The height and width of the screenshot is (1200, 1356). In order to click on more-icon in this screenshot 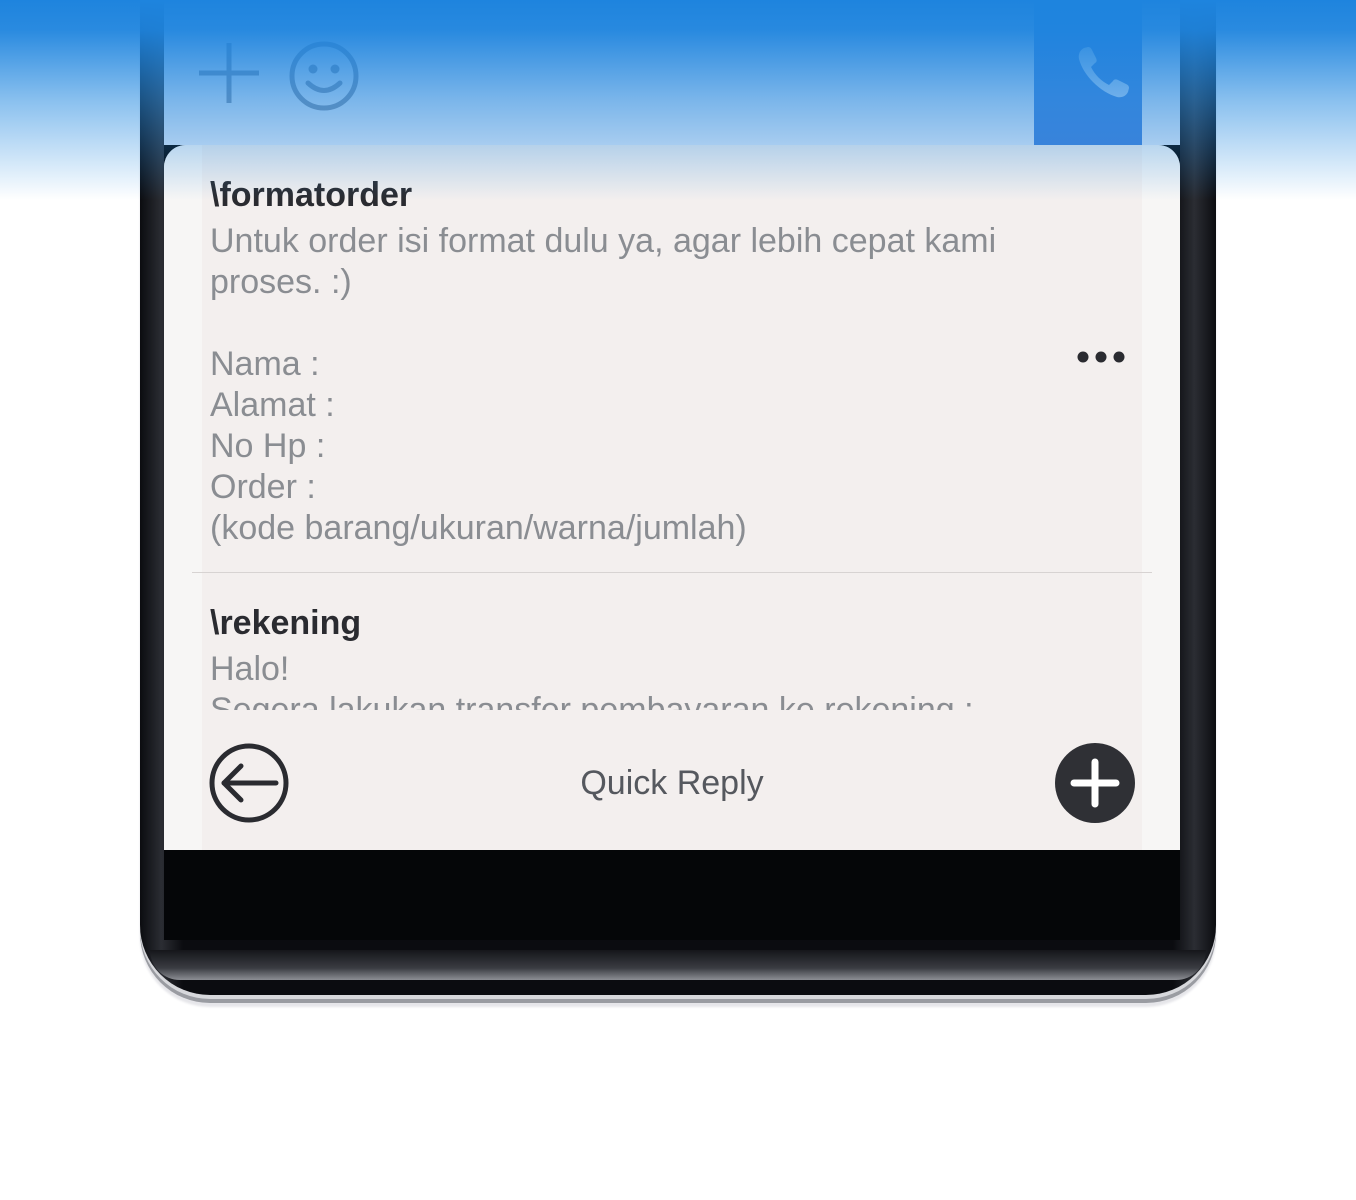, I will do `click(1101, 357)`.